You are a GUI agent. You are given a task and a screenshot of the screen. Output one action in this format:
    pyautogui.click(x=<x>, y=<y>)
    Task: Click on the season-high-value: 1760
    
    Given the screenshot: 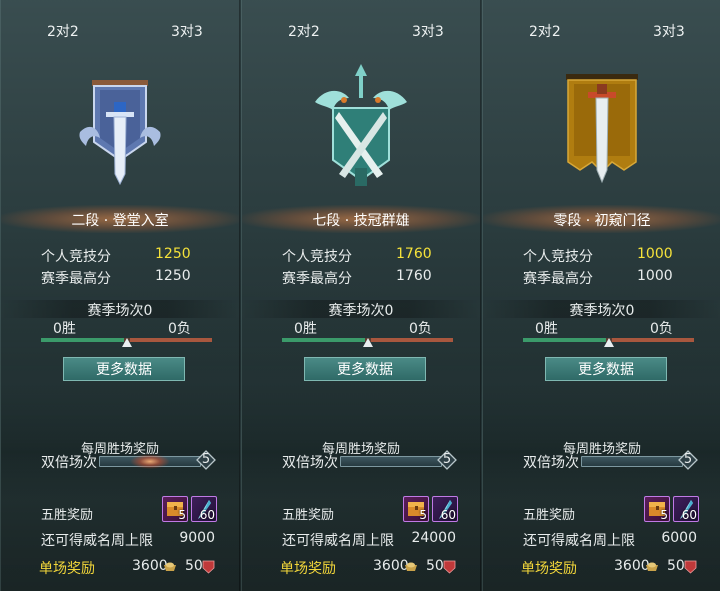 What is the action you would take?
    pyautogui.click(x=414, y=276)
    